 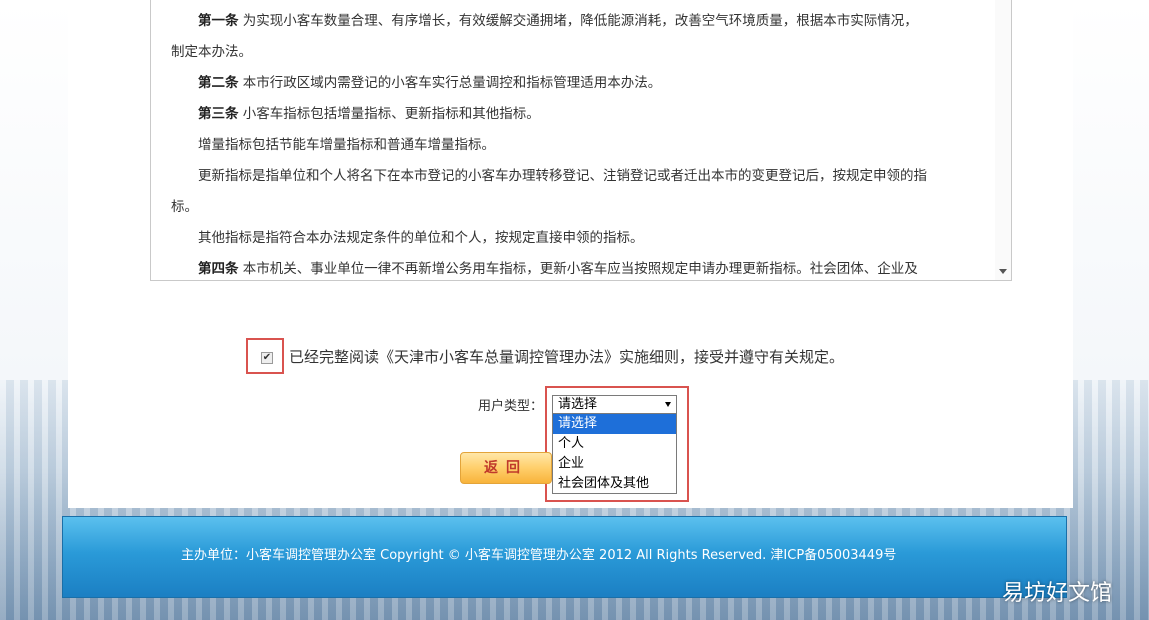 I want to click on user-type-select: 请选择, so click(x=614, y=404).